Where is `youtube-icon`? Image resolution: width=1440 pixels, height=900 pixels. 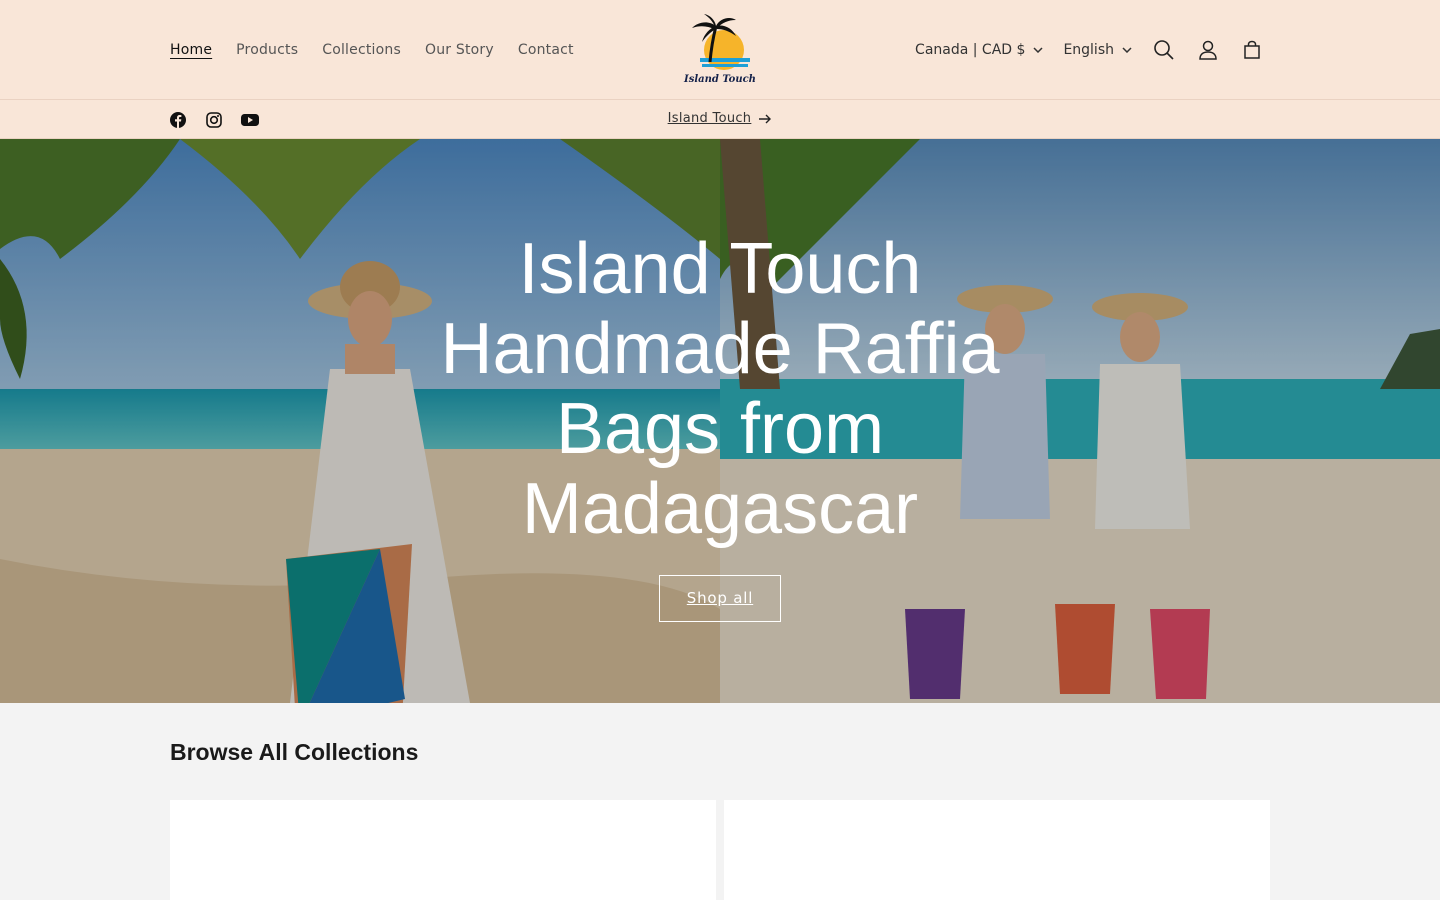
youtube-icon is located at coordinates (250, 119).